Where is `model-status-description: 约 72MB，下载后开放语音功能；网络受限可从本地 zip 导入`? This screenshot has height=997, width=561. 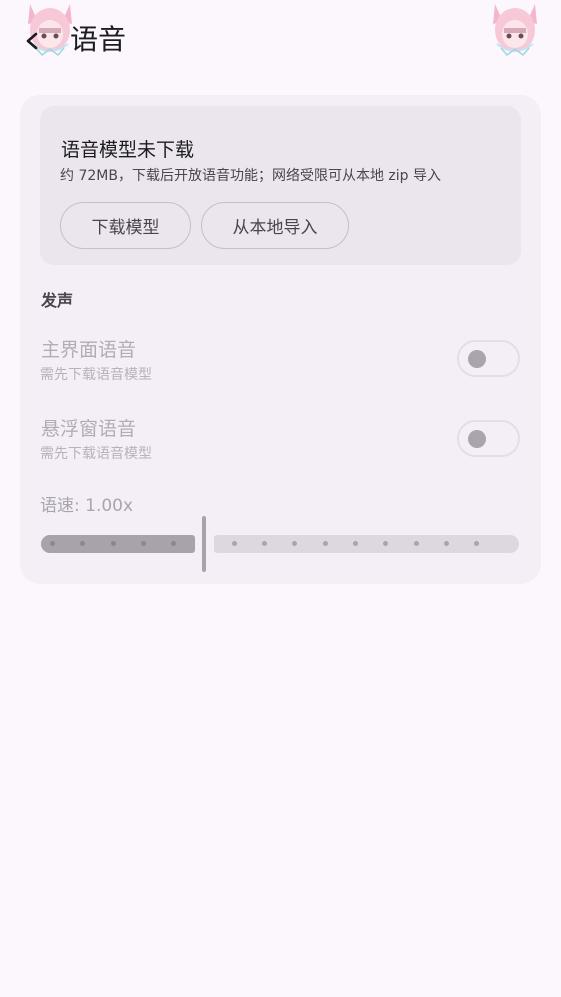
model-status-description: 约 72MB，下载后开放语音功能；网络受限可从本地 zip 导入 is located at coordinates (250, 176).